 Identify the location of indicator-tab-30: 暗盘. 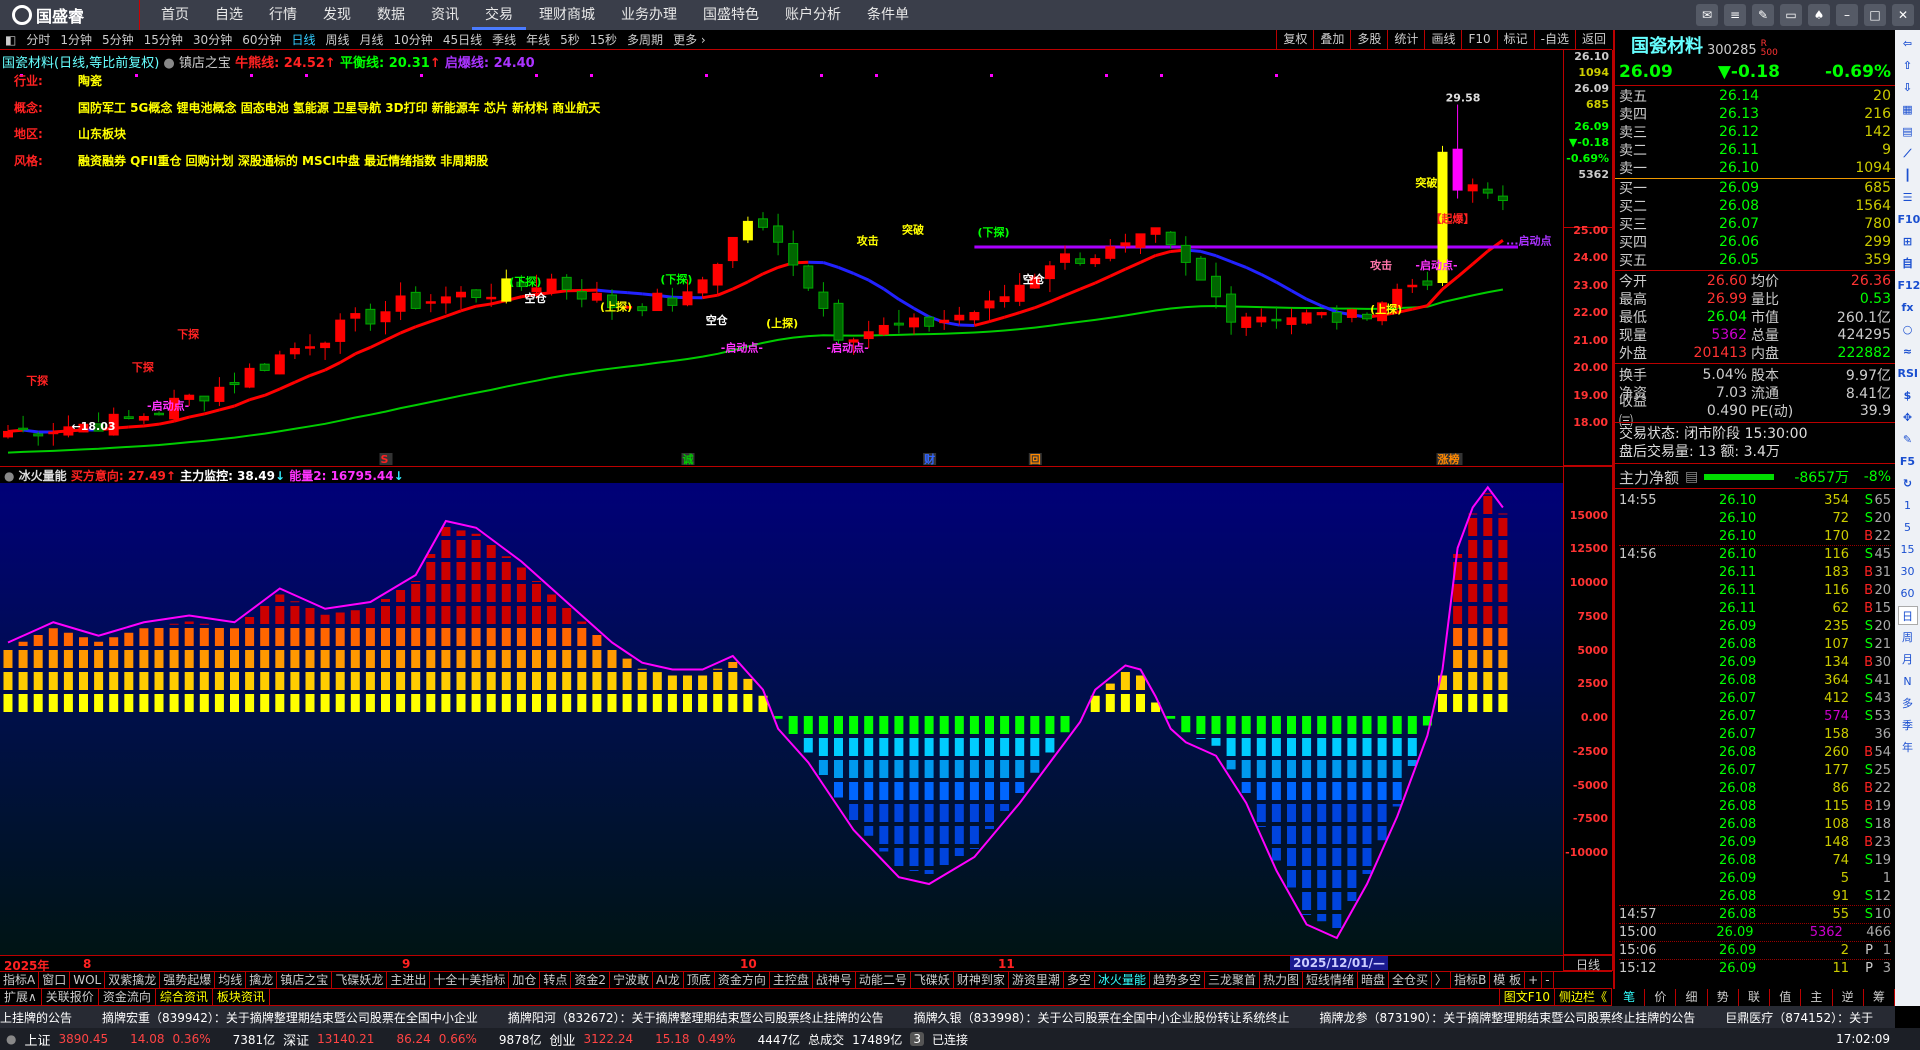
(1374, 980).